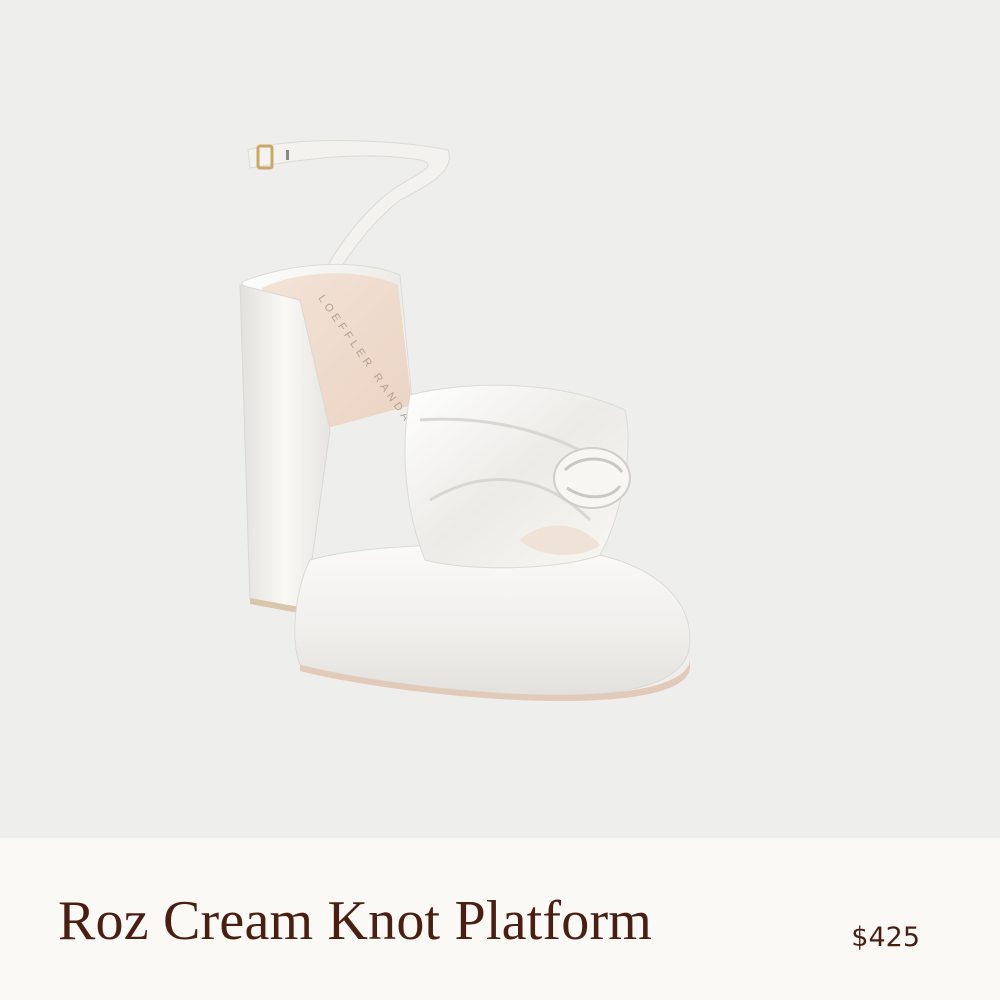  Describe the element at coordinates (355, 921) in the screenshot. I see `product-name: Roz Cream Knot Platform` at that location.